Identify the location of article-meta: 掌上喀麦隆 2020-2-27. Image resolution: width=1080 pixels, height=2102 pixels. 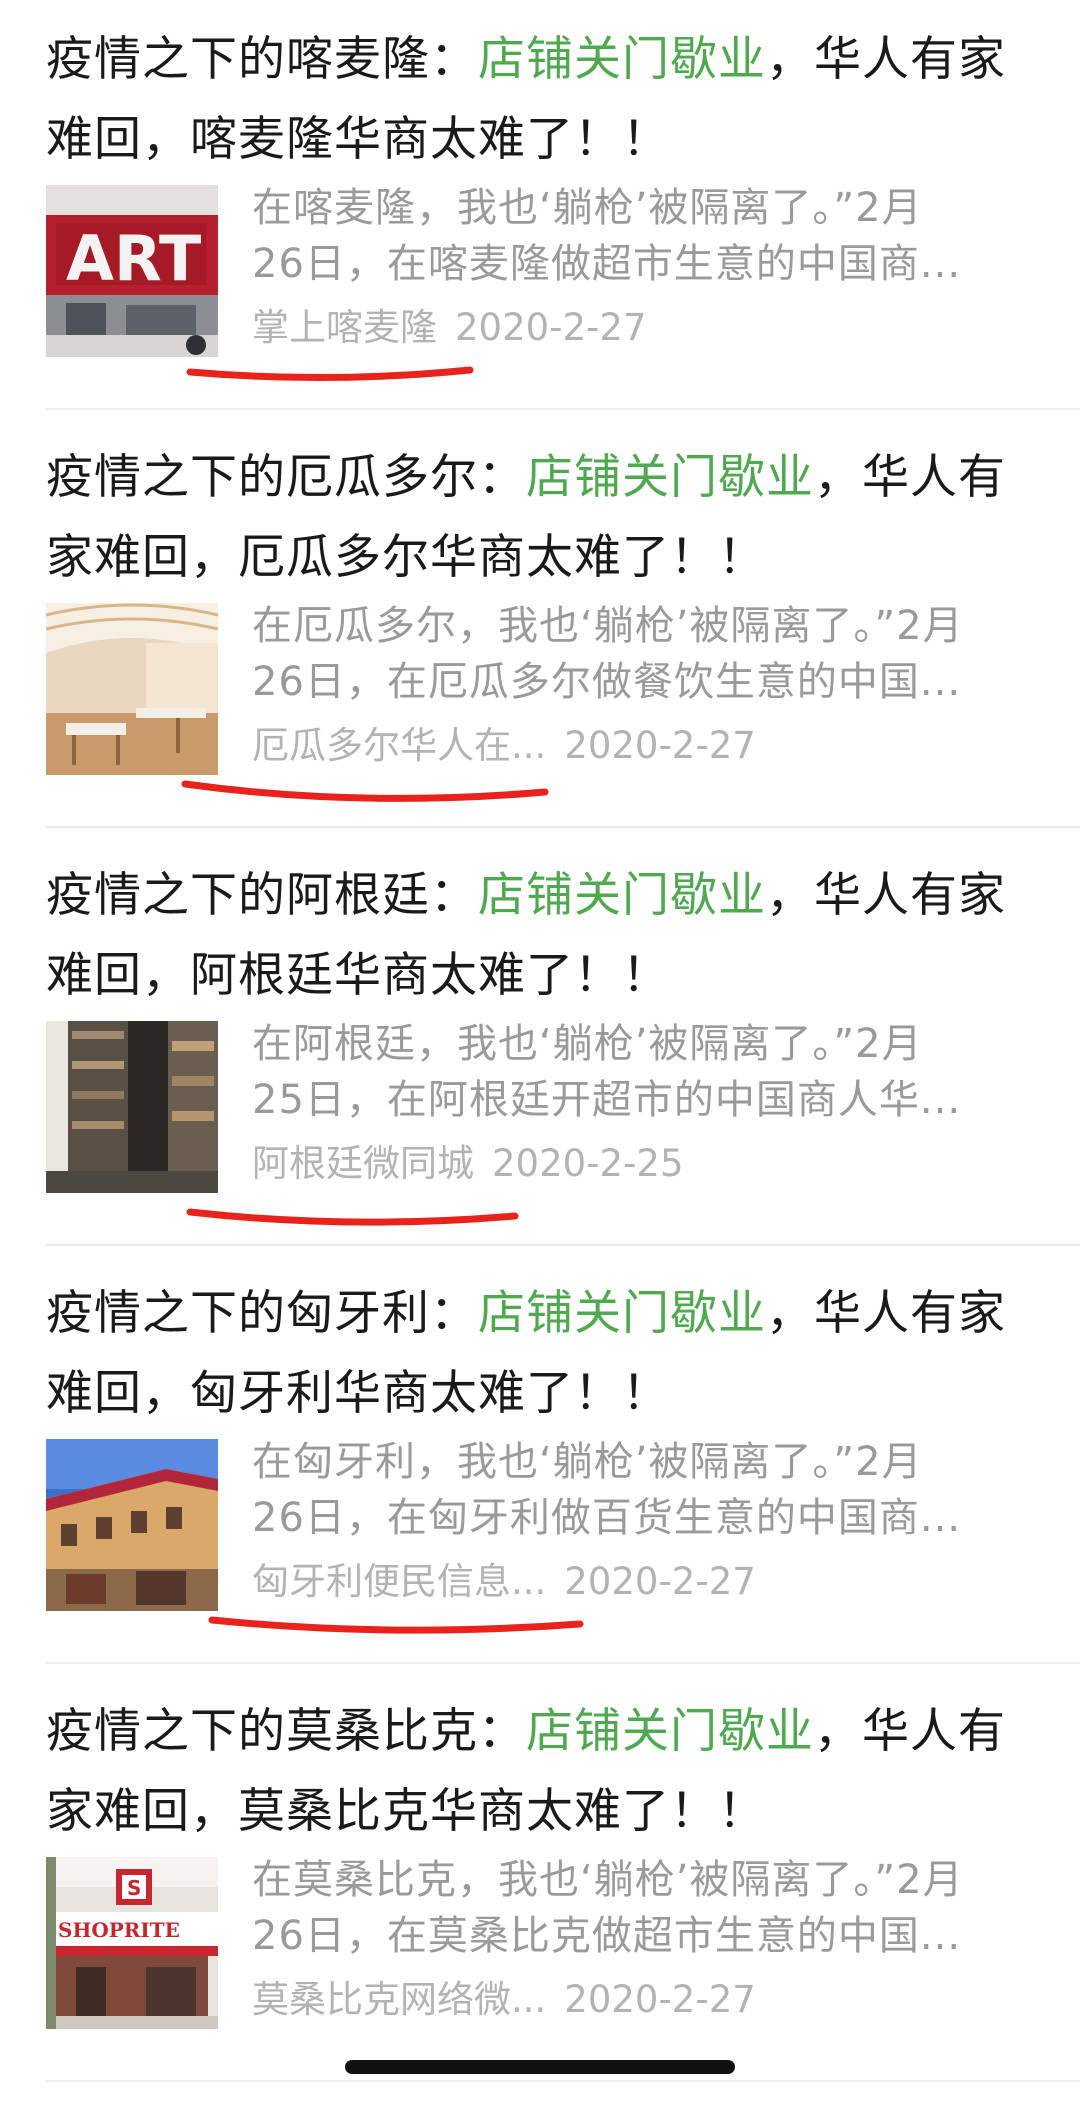
(449, 328).